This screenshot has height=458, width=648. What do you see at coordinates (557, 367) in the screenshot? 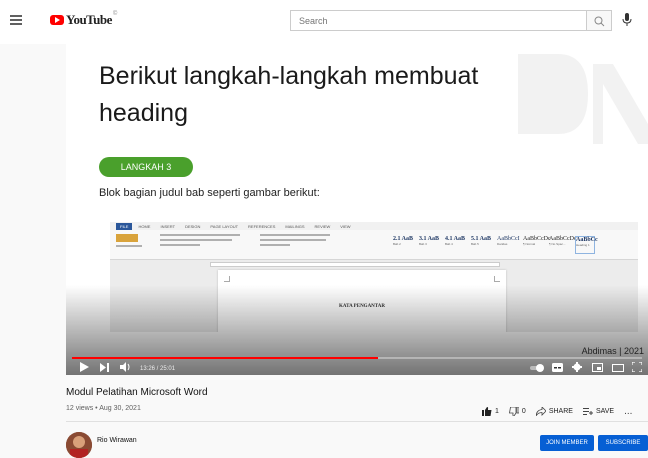
I see `subtitles-icon` at bounding box center [557, 367].